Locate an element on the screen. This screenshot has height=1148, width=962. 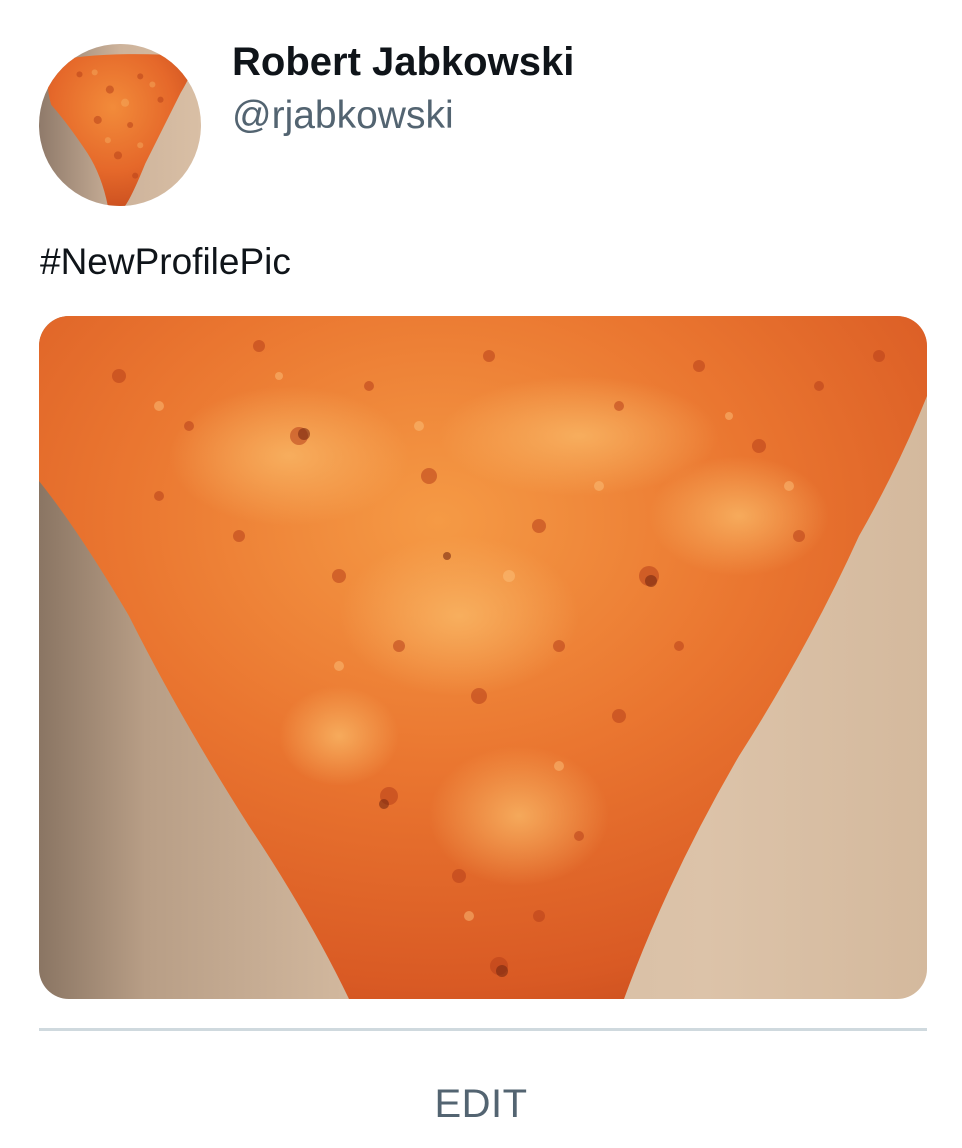
display-name: Robert Jabkowski is located at coordinates (403, 62).